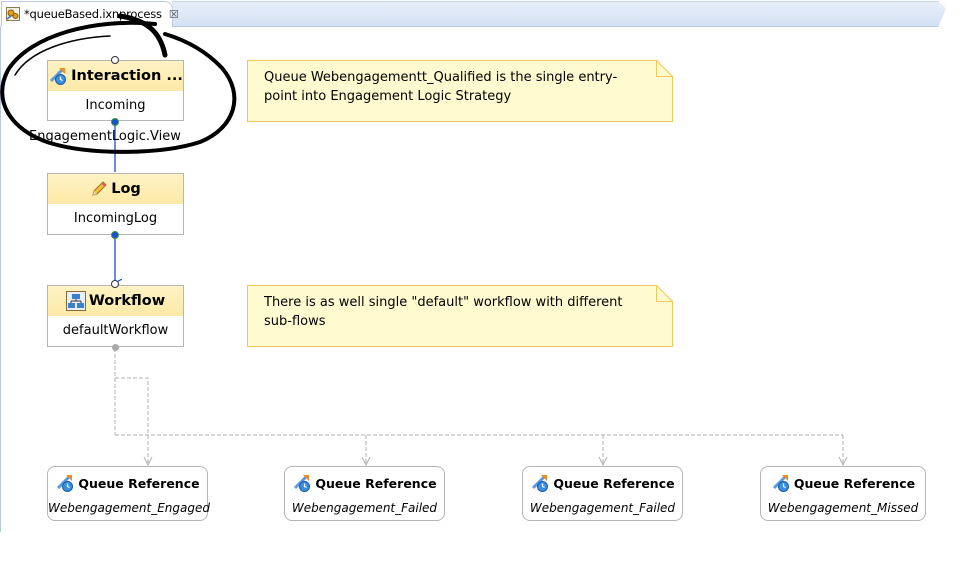  What do you see at coordinates (58, 76) in the screenshot?
I see `interaction-queue-icon` at bounding box center [58, 76].